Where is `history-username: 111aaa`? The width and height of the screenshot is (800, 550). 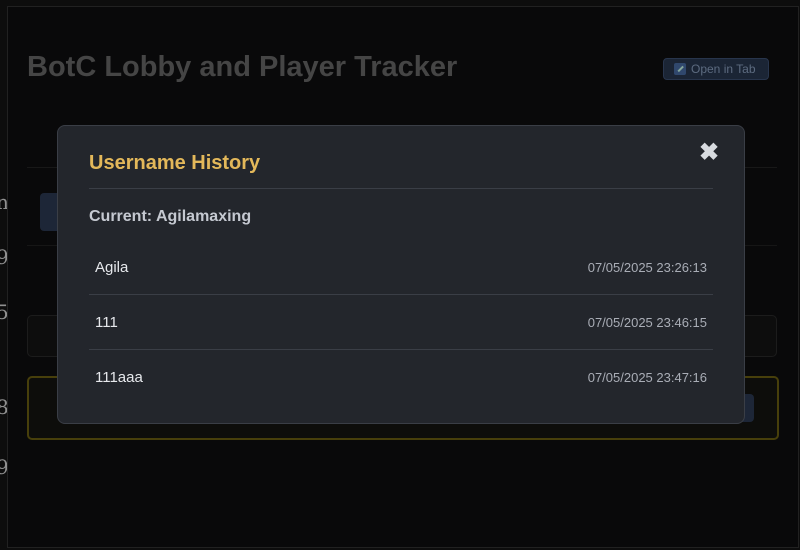
history-username: 111aaa is located at coordinates (119, 377).